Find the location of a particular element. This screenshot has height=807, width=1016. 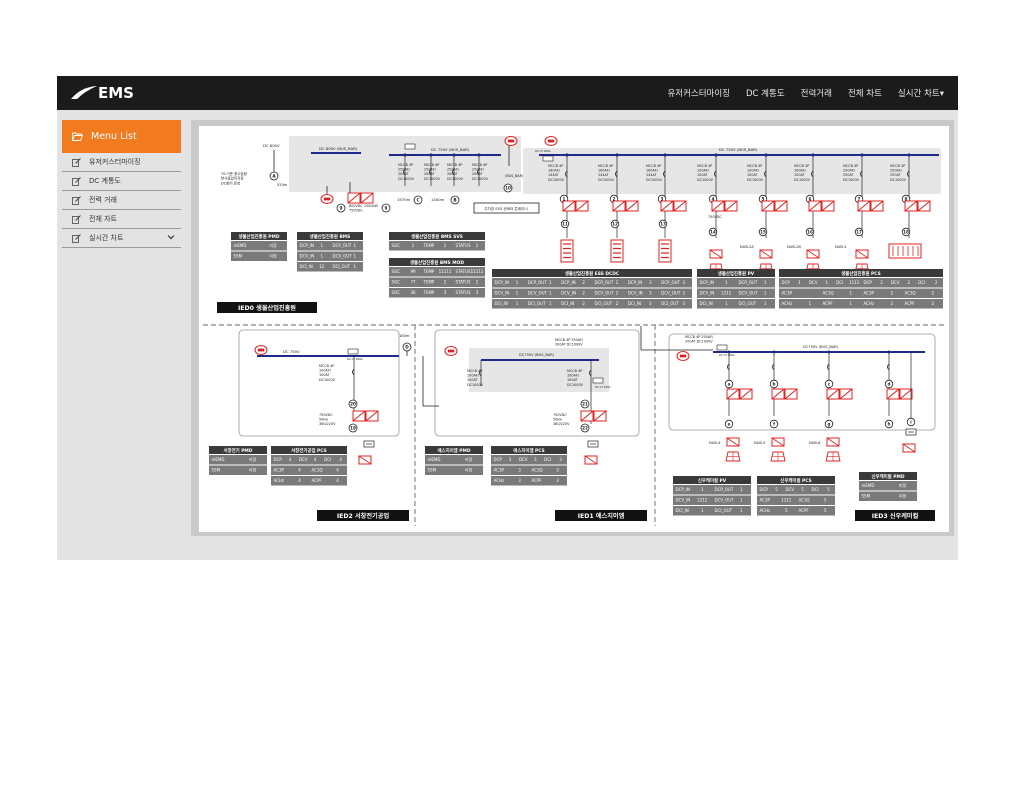

node-number: 11 is located at coordinates (565, 224).